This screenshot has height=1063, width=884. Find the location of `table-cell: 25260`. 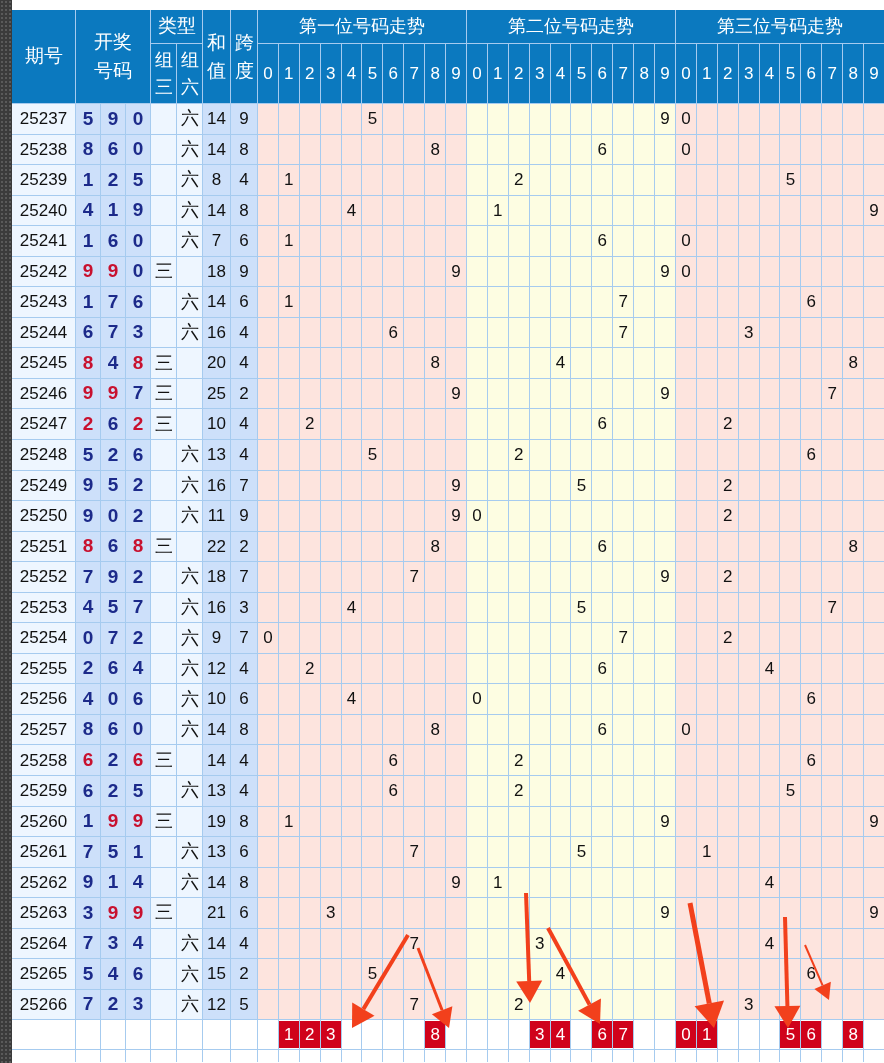

table-cell: 25260 is located at coordinates (43, 821).